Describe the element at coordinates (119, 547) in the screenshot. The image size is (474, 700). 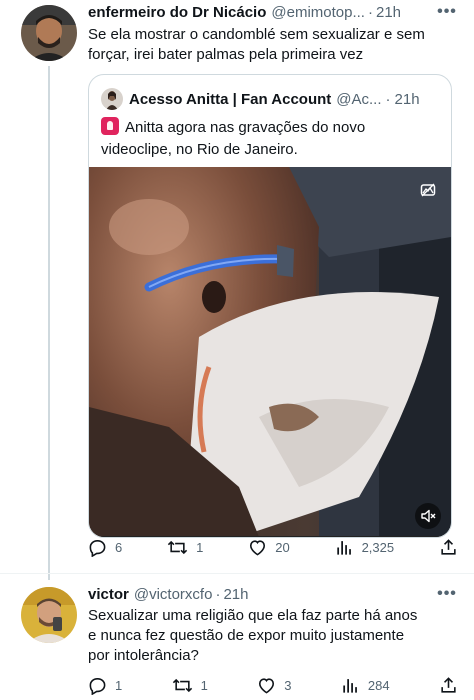
I see `reply-count: 6` at that location.